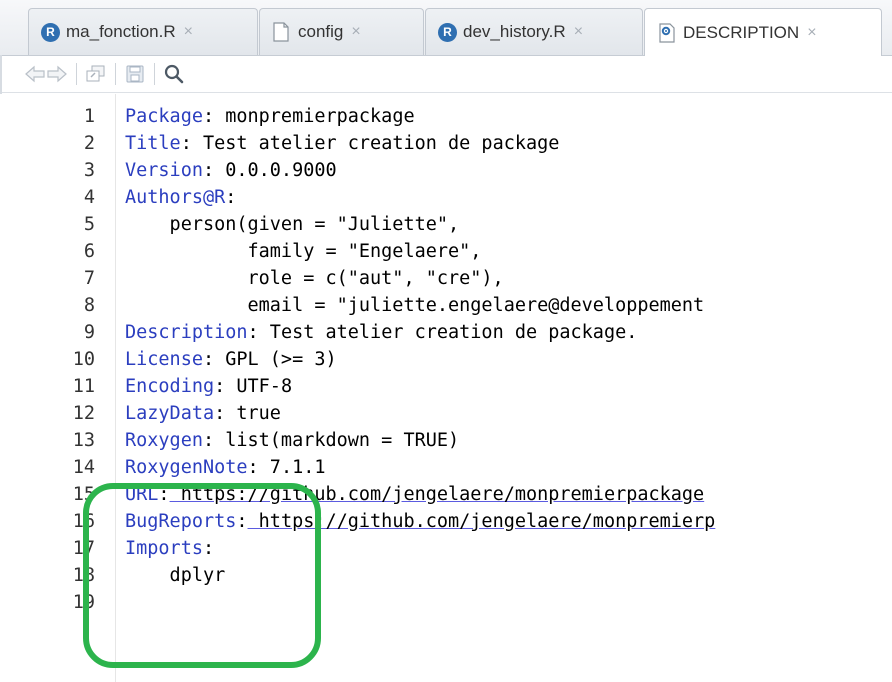  I want to click on search-icon, so click(174, 74).